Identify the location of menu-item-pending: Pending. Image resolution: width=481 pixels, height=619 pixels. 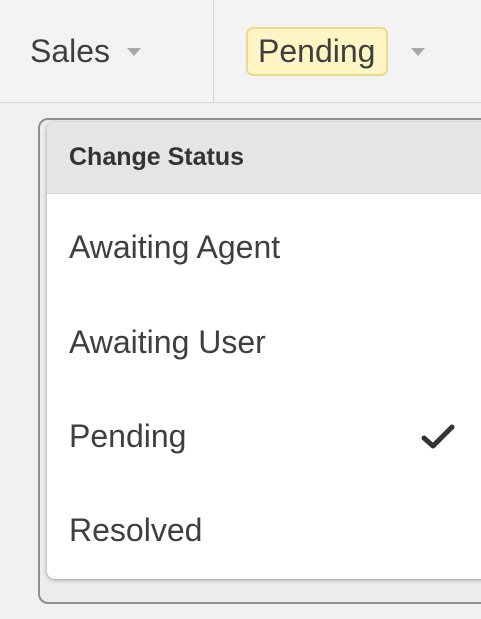
(264, 436).